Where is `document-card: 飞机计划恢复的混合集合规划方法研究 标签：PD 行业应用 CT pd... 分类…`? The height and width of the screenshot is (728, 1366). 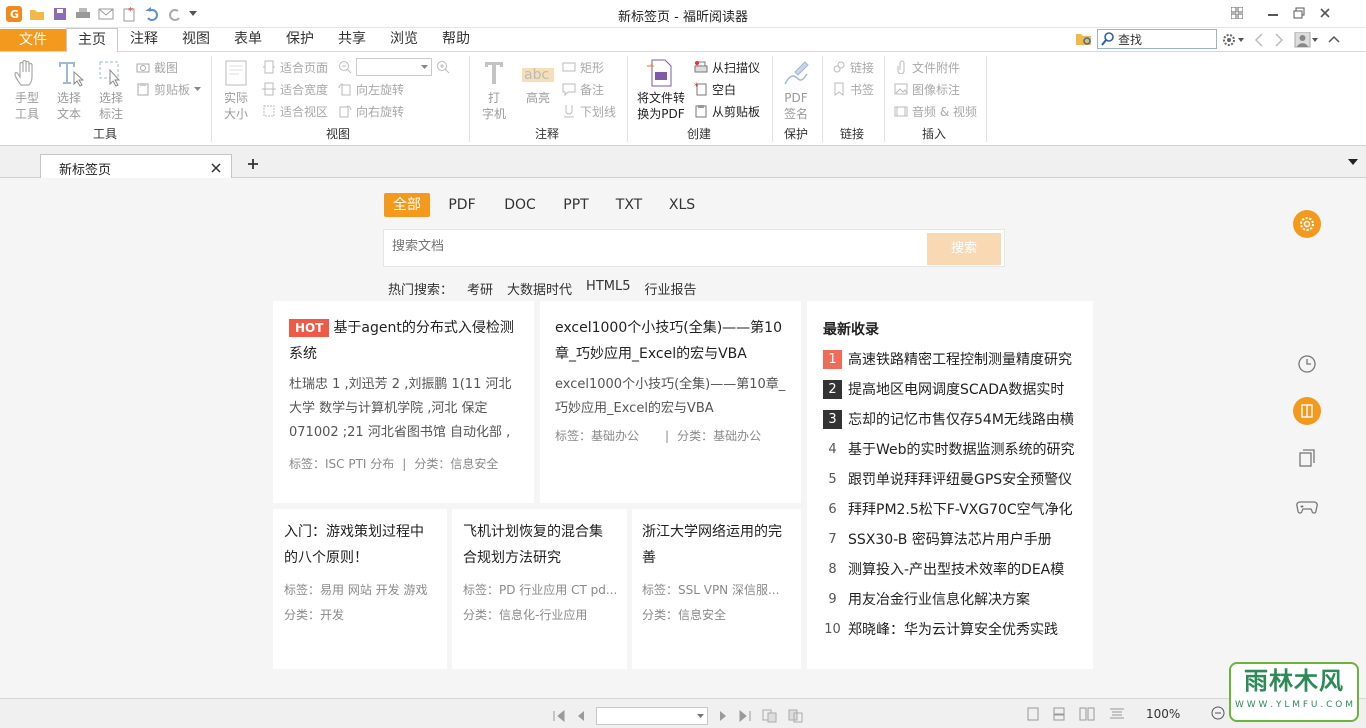 document-card: 飞机计划恢复的混合集合规划方法研究 标签：PD 行业应用 CT pd... 分类… is located at coordinates (539, 589).